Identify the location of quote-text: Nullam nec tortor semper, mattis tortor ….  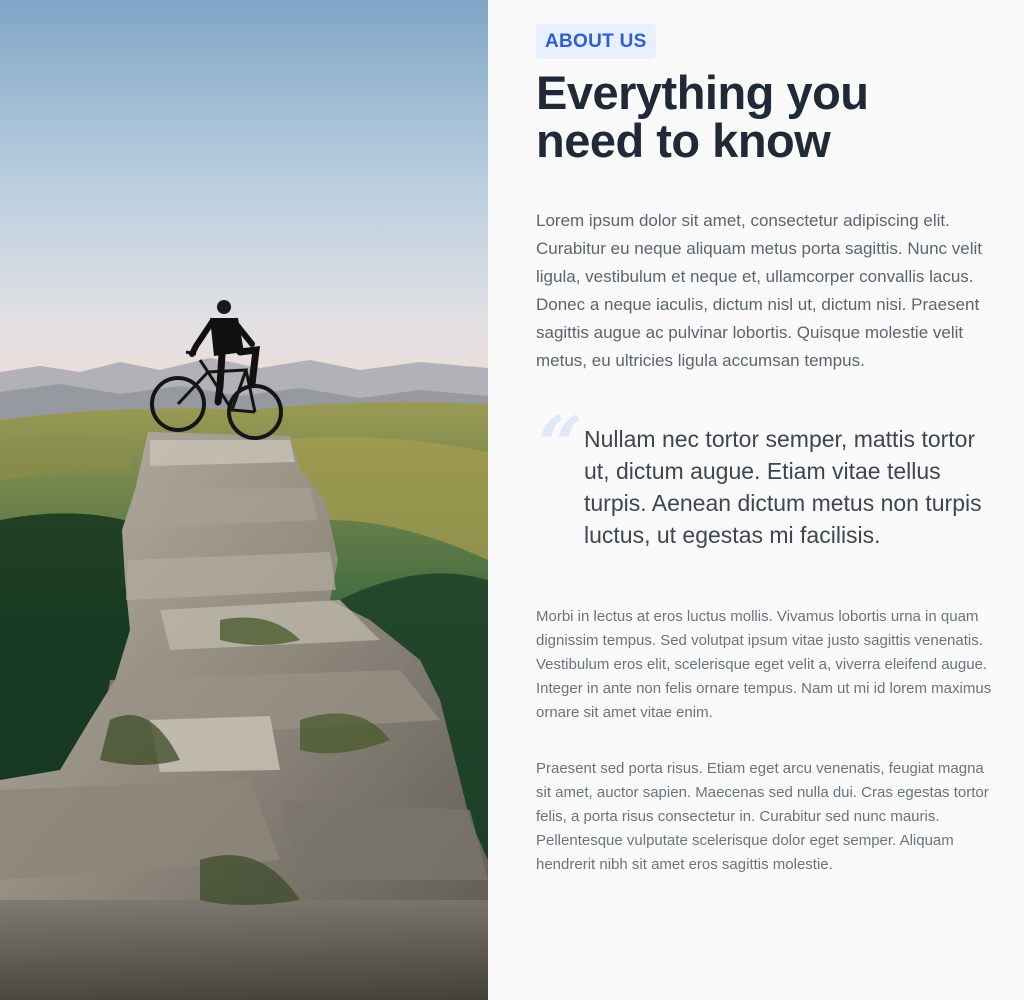
(783, 487).